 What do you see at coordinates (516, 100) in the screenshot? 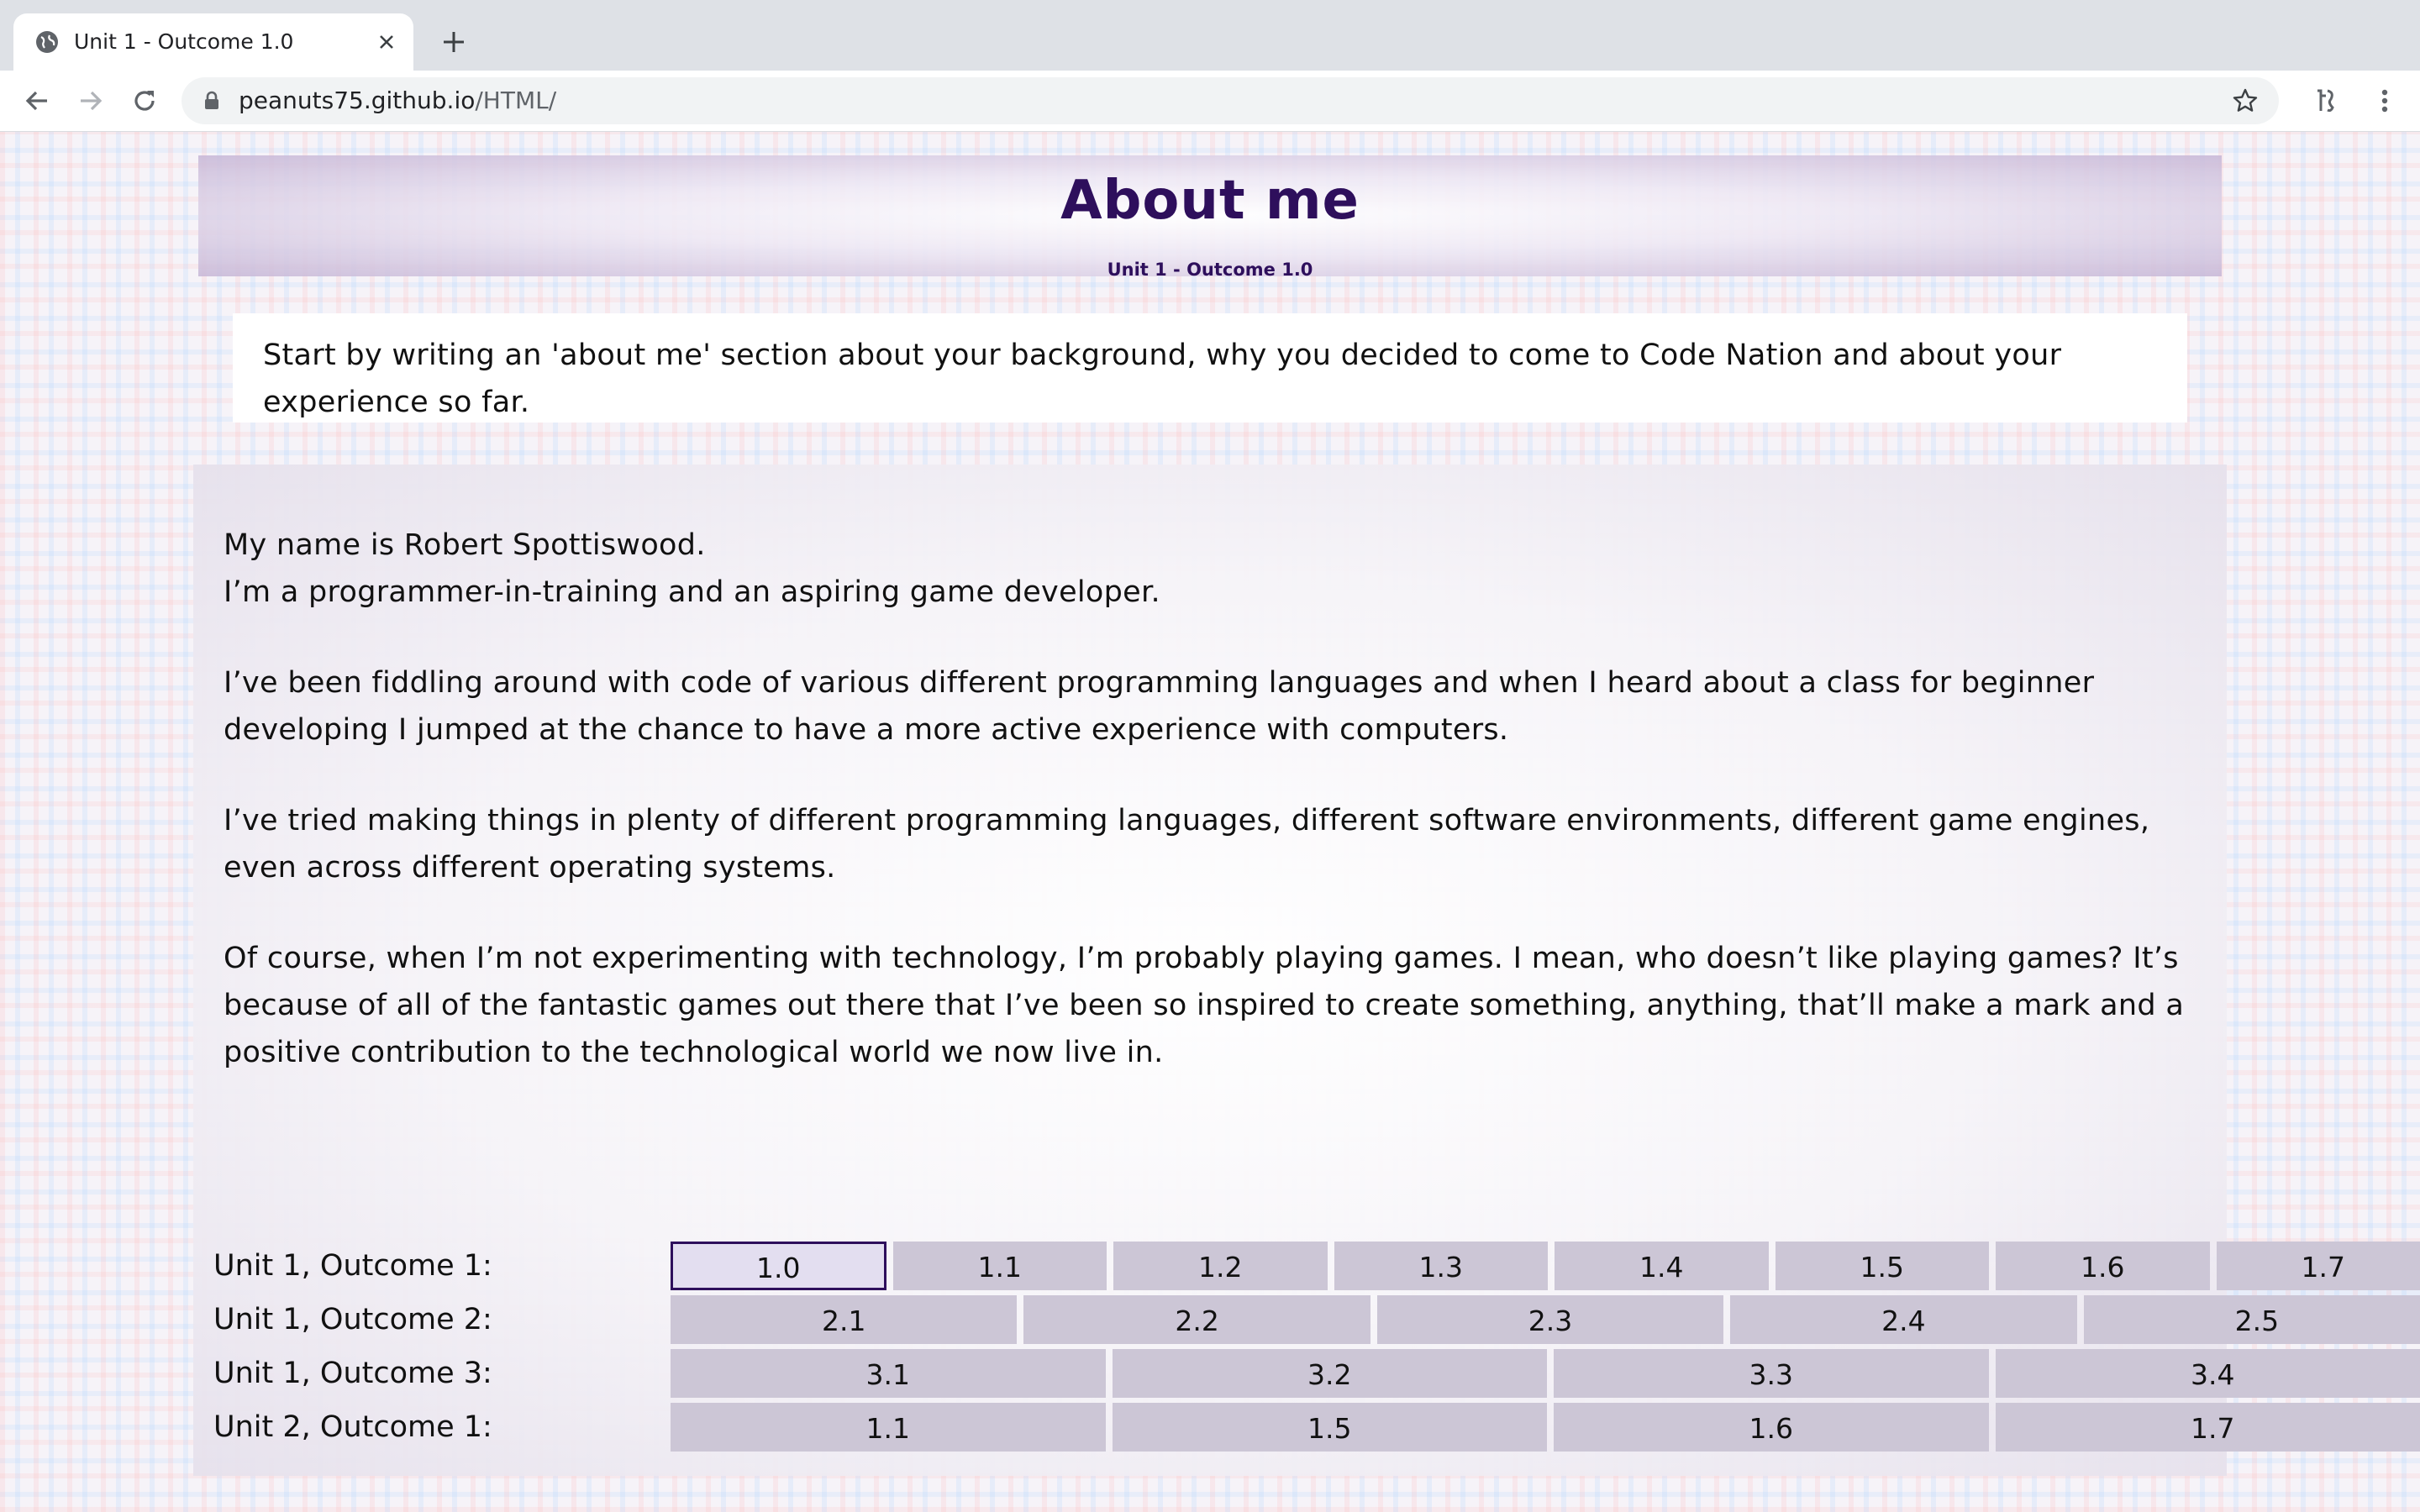
I see `url-path: /HTML/` at bounding box center [516, 100].